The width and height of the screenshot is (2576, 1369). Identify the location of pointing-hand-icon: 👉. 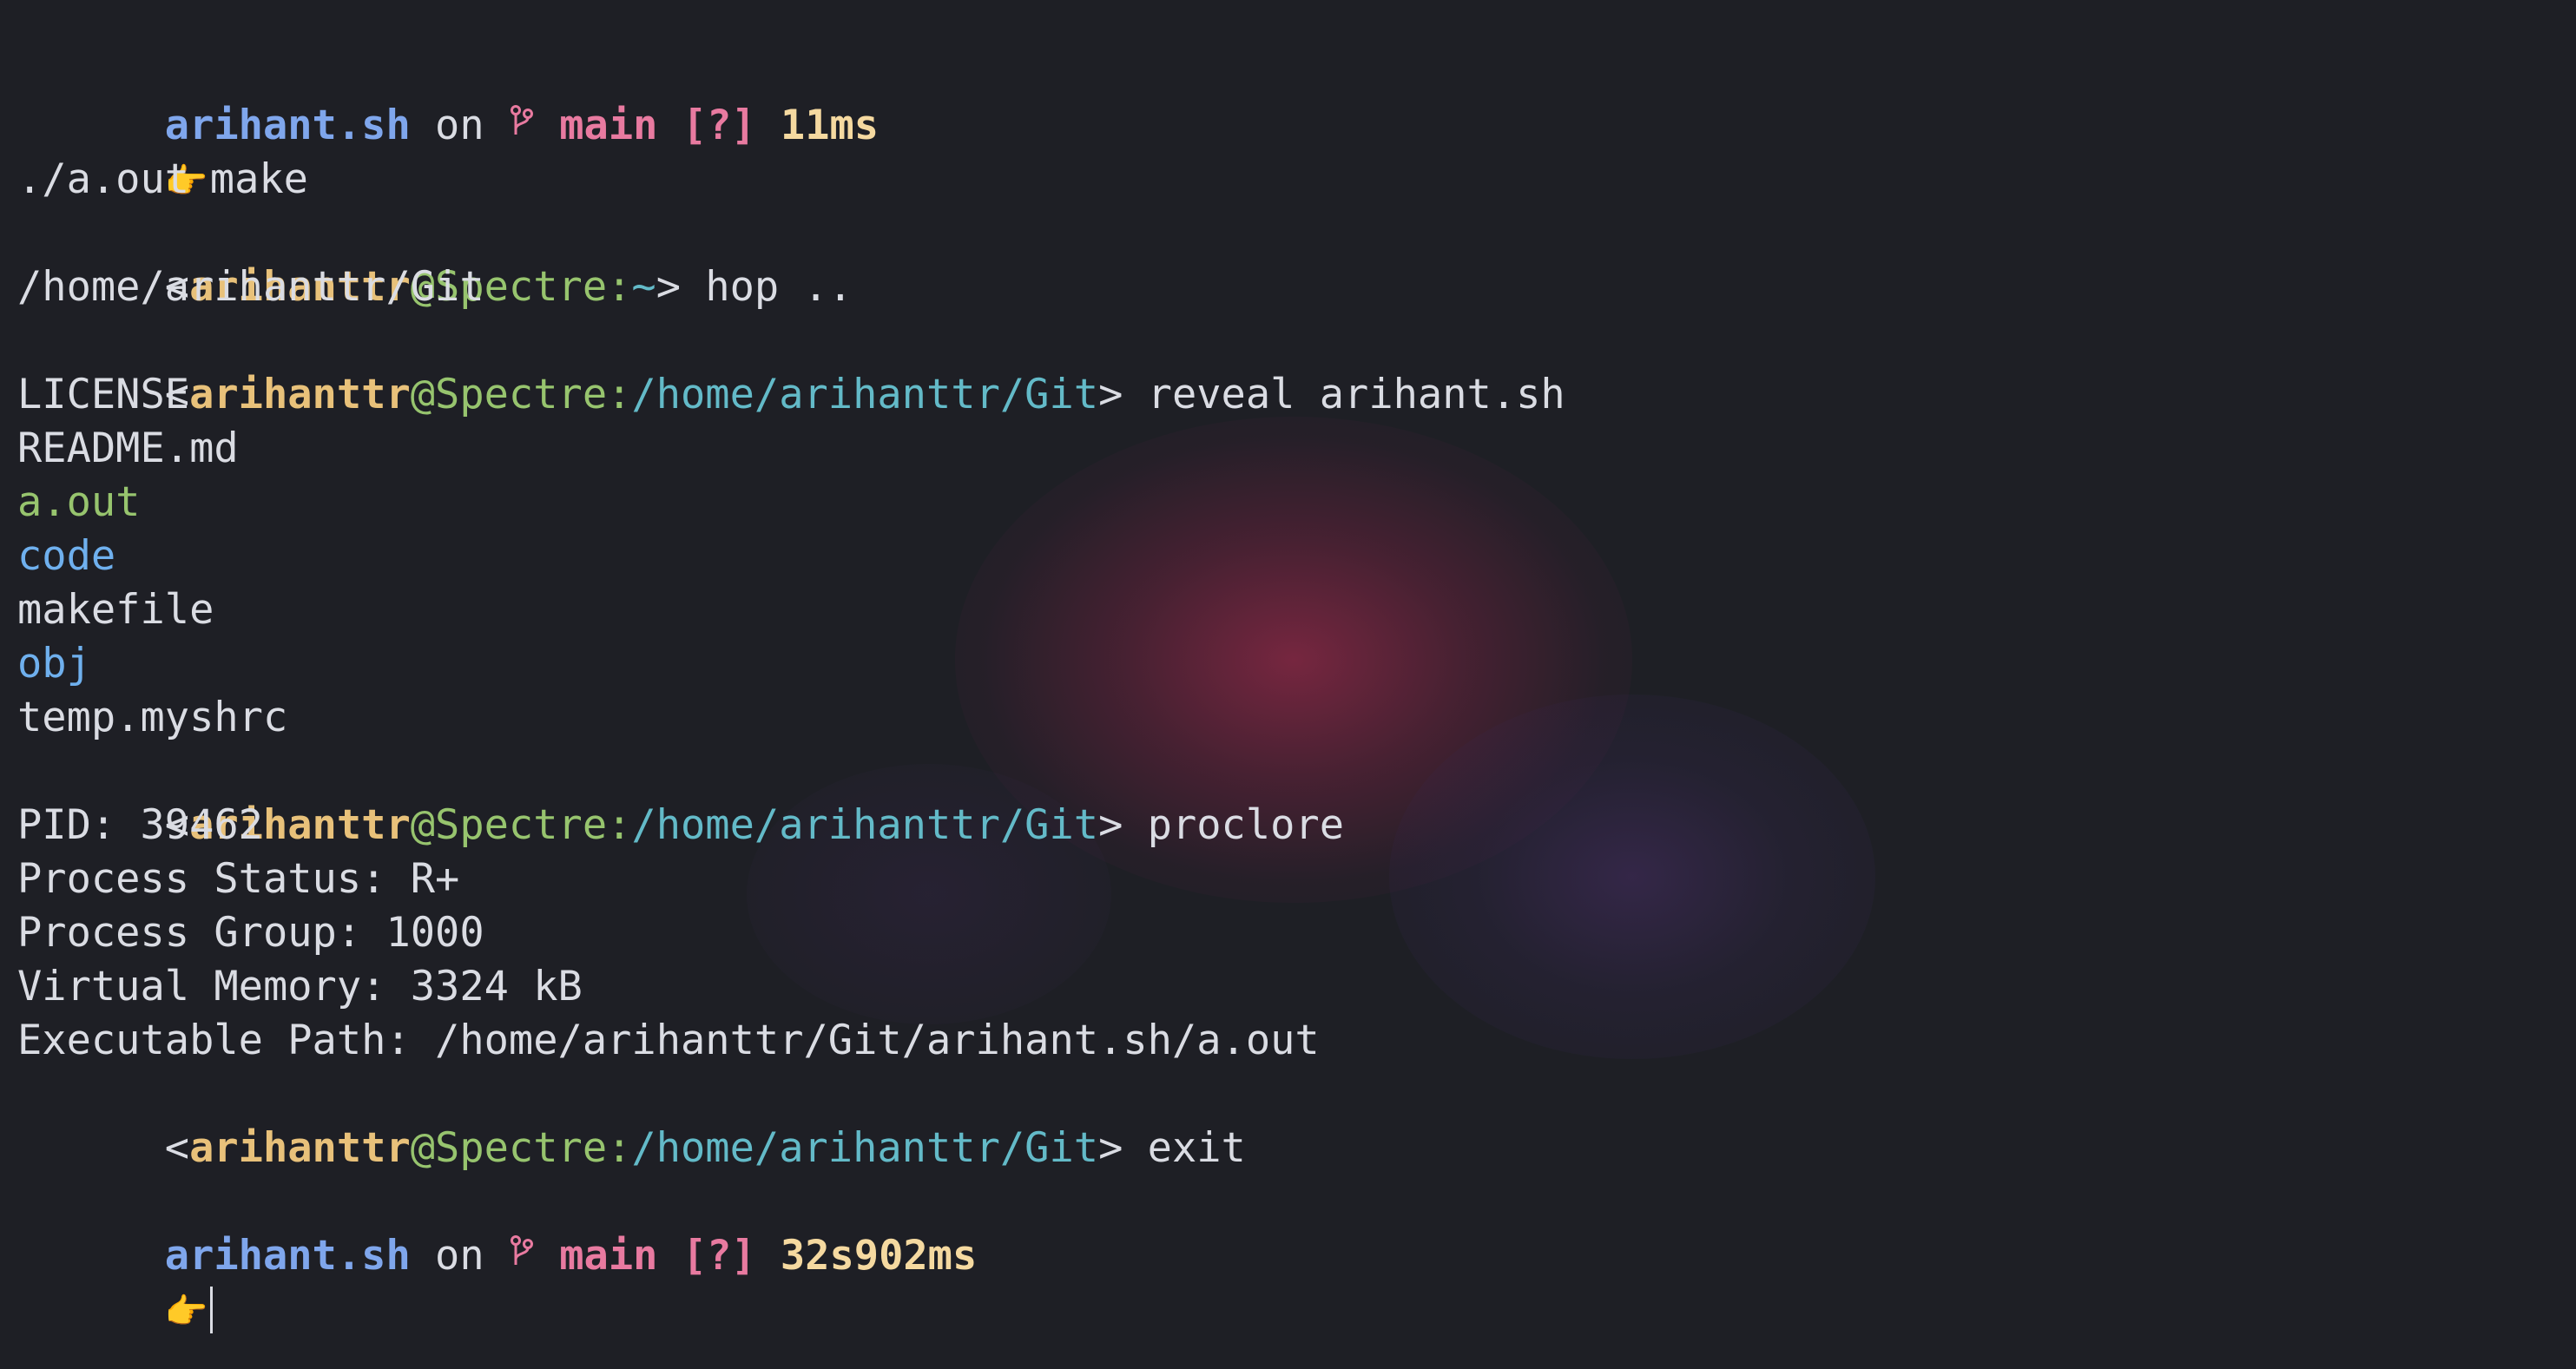
(186, 1312).